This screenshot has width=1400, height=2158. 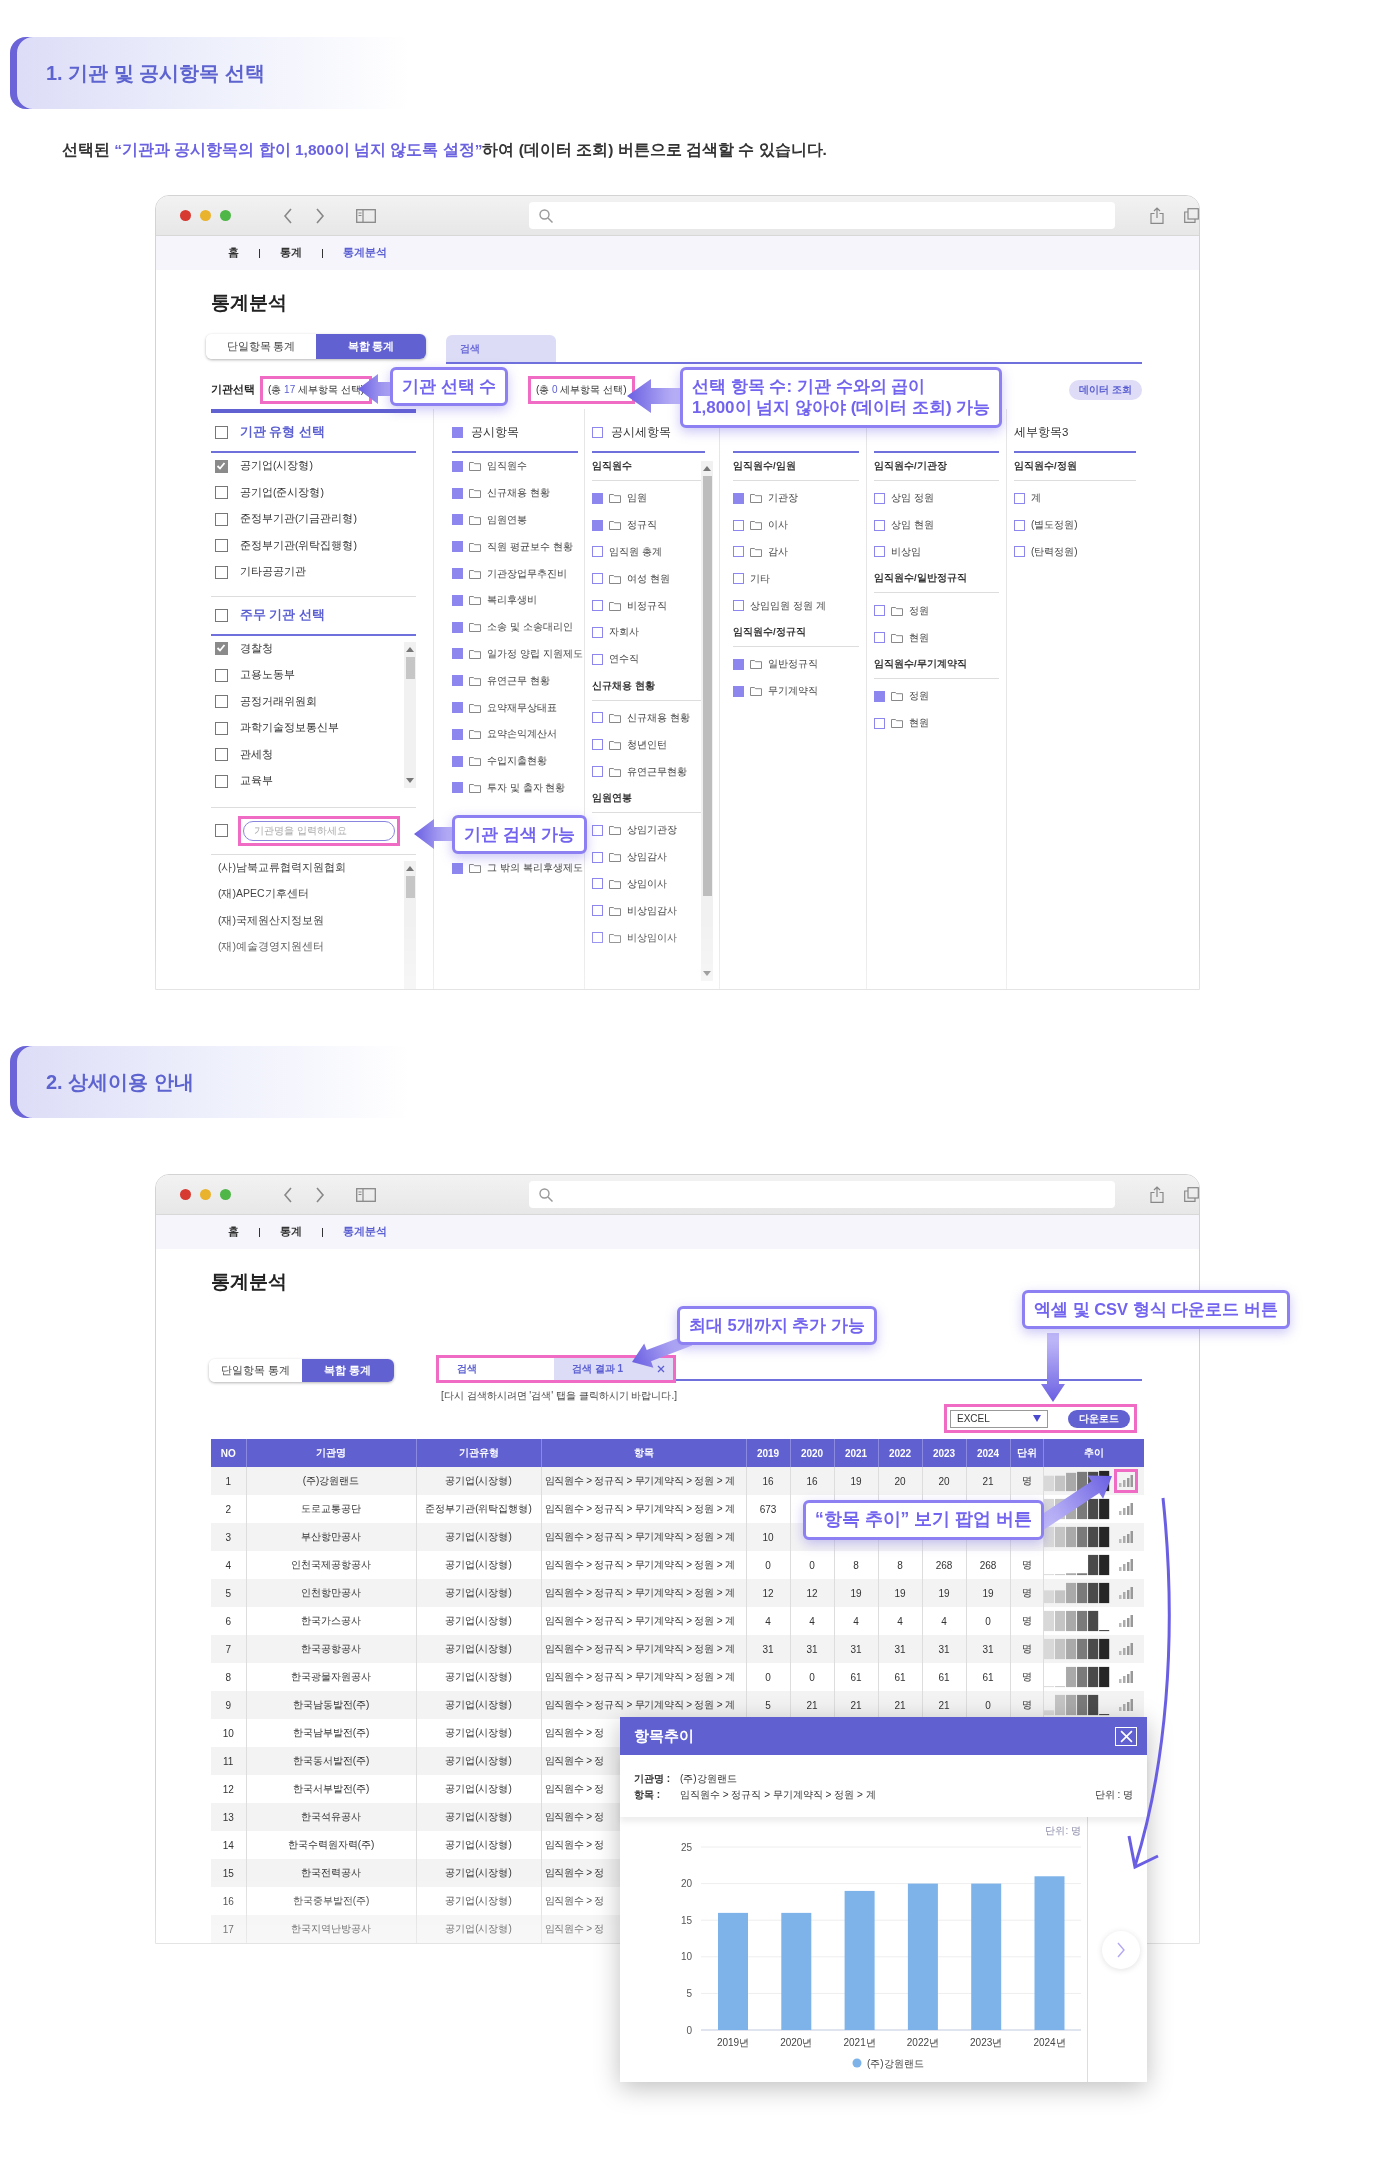 What do you see at coordinates (261, 346) in the screenshot?
I see `tab: 단일항목 통계` at bounding box center [261, 346].